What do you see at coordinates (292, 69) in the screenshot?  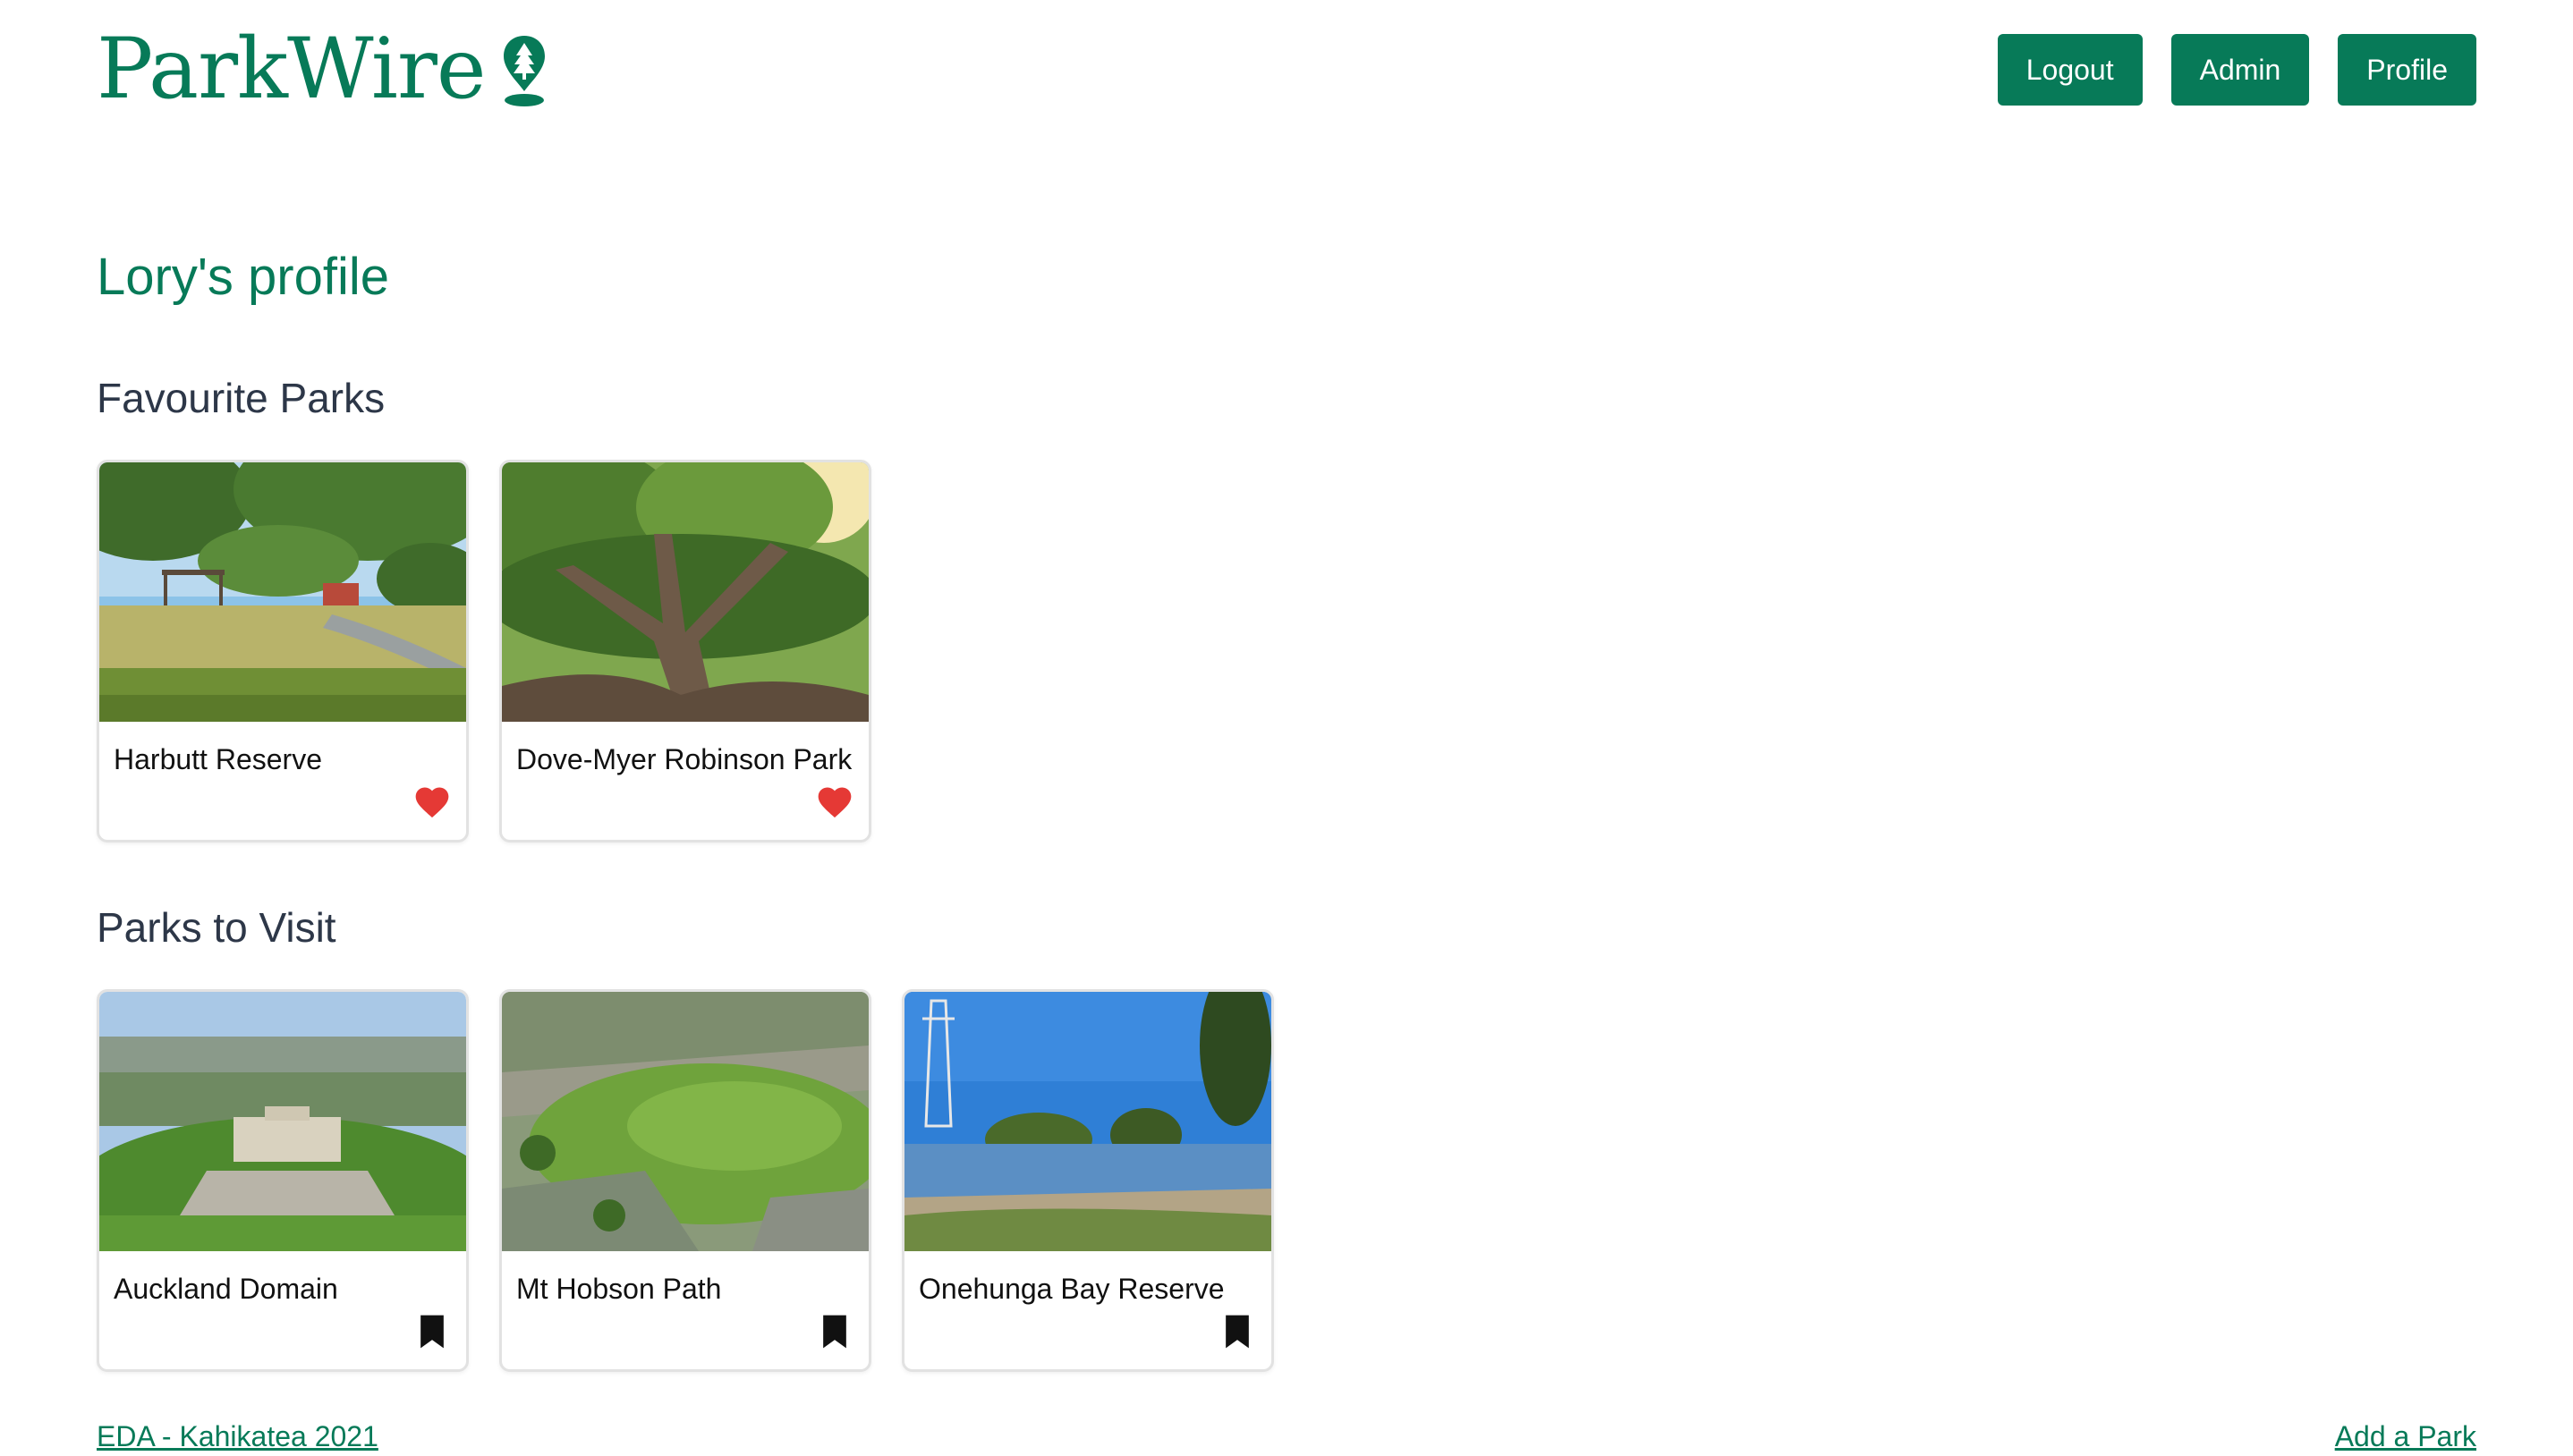 I see `logo-text: ParkWire` at bounding box center [292, 69].